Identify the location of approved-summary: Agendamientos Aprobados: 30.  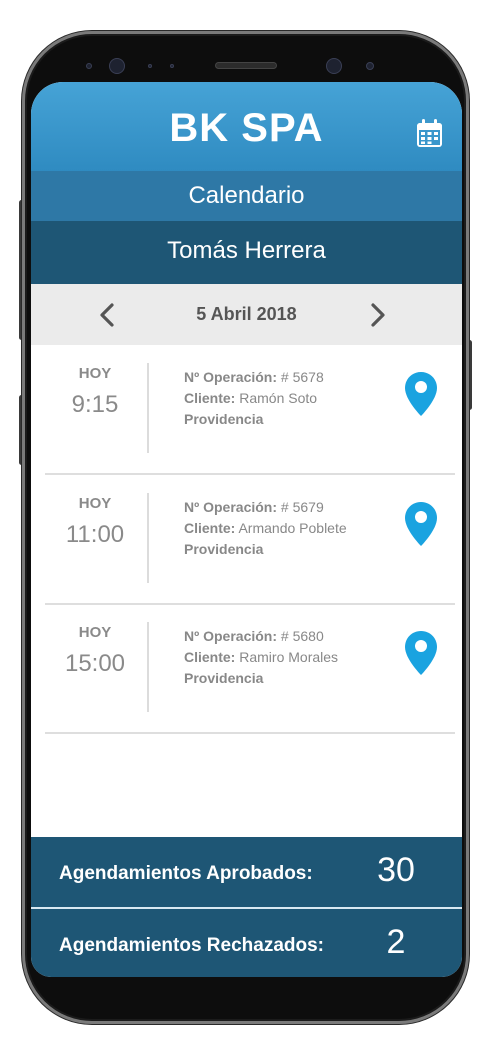
(246, 872).